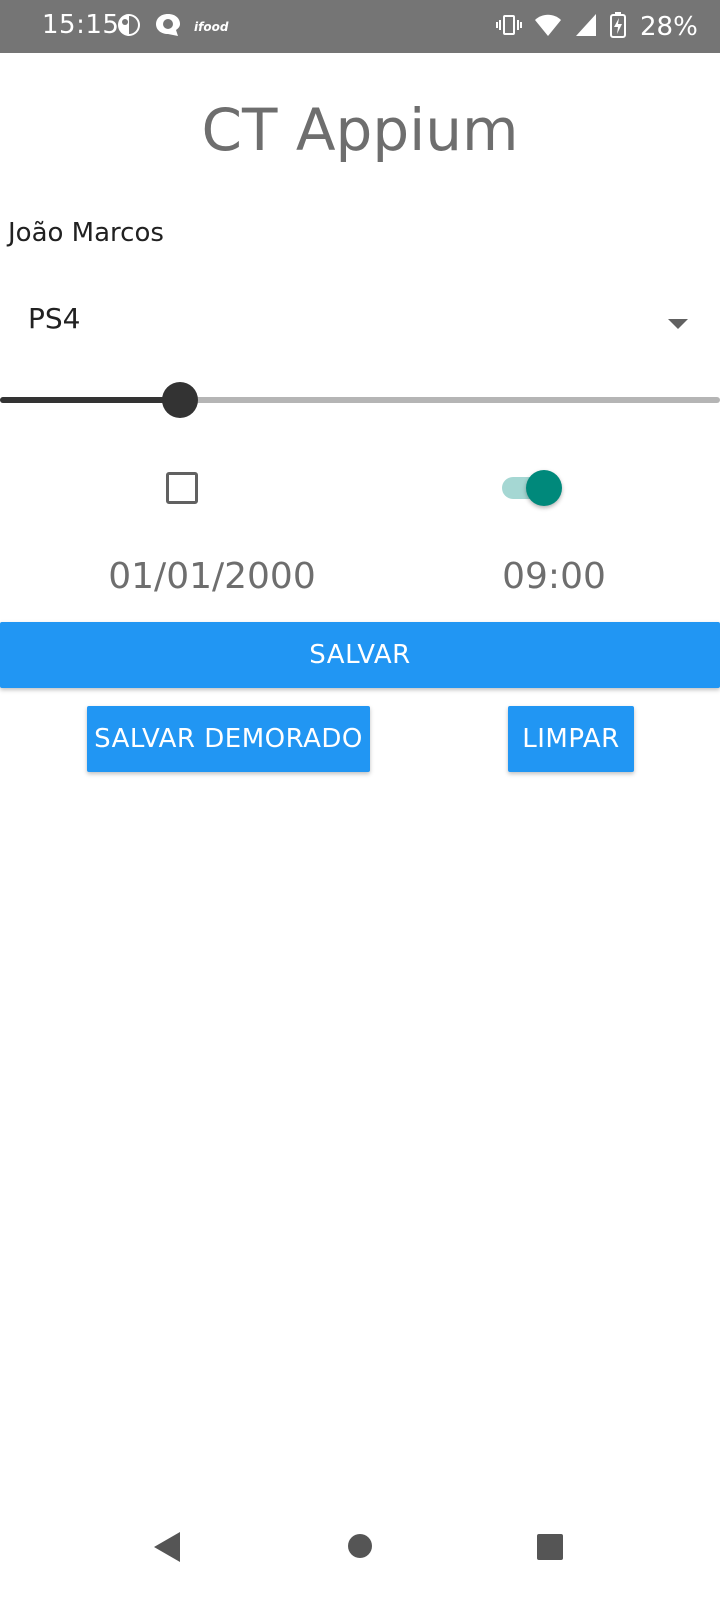 The width and height of the screenshot is (720, 1600). Describe the element at coordinates (211, 27) in the screenshot. I see `ifood-icon: ifood` at that location.